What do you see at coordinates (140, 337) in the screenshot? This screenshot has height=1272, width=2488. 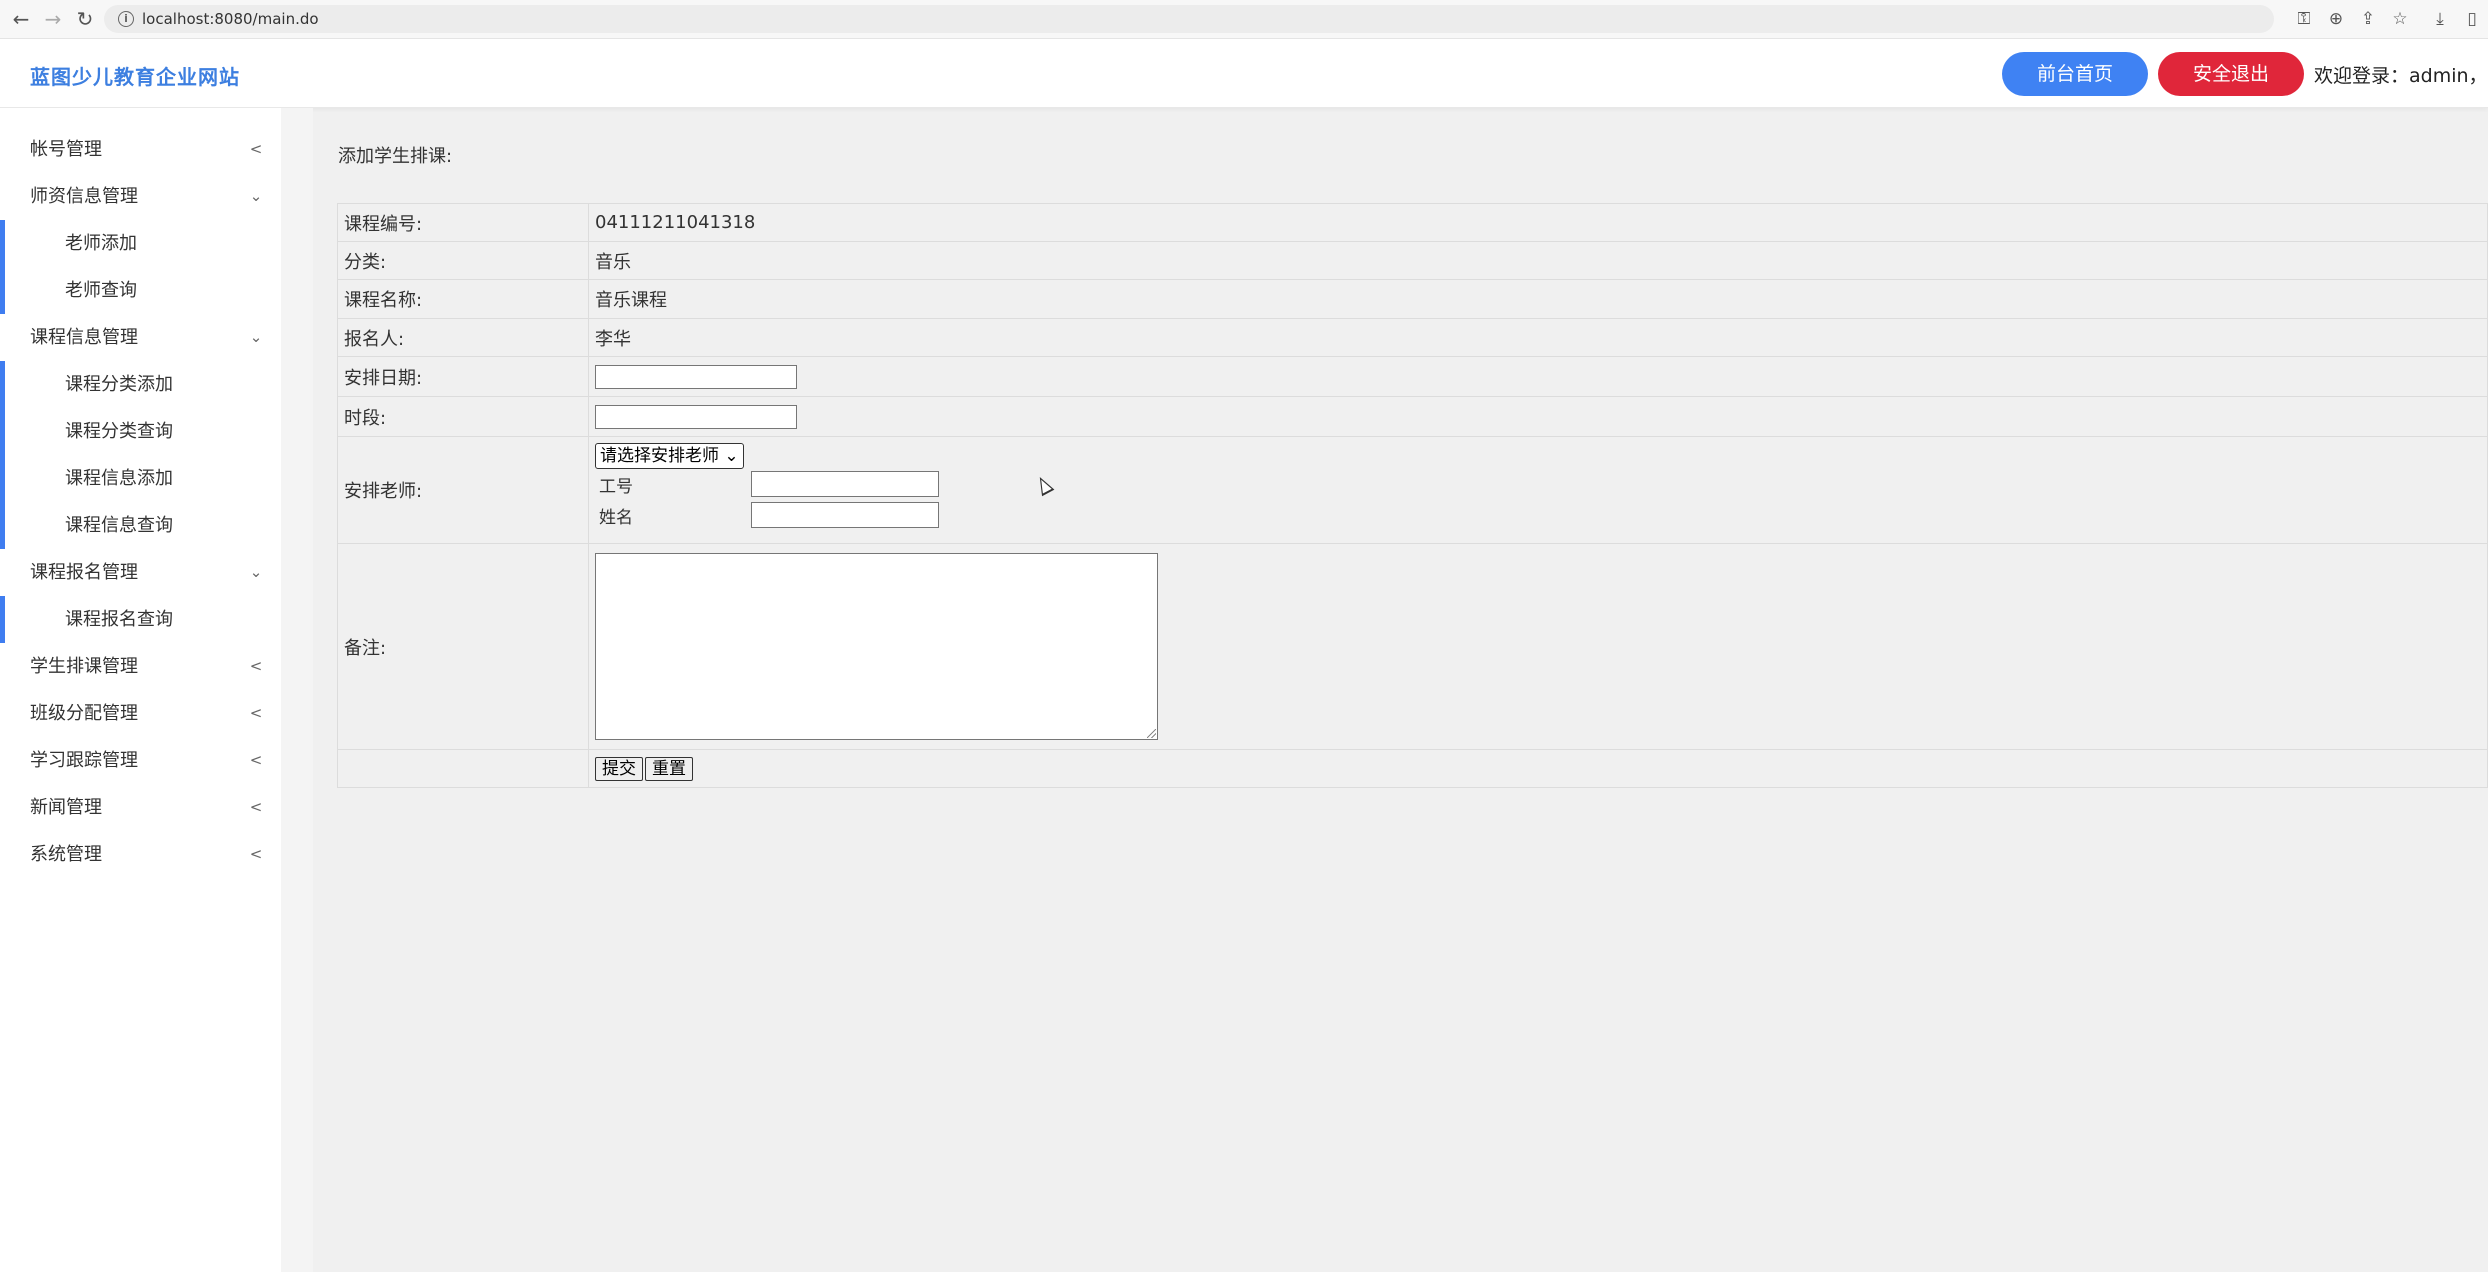 I see `sidebar-item-course-info: 课程信息管理 ⌄` at bounding box center [140, 337].